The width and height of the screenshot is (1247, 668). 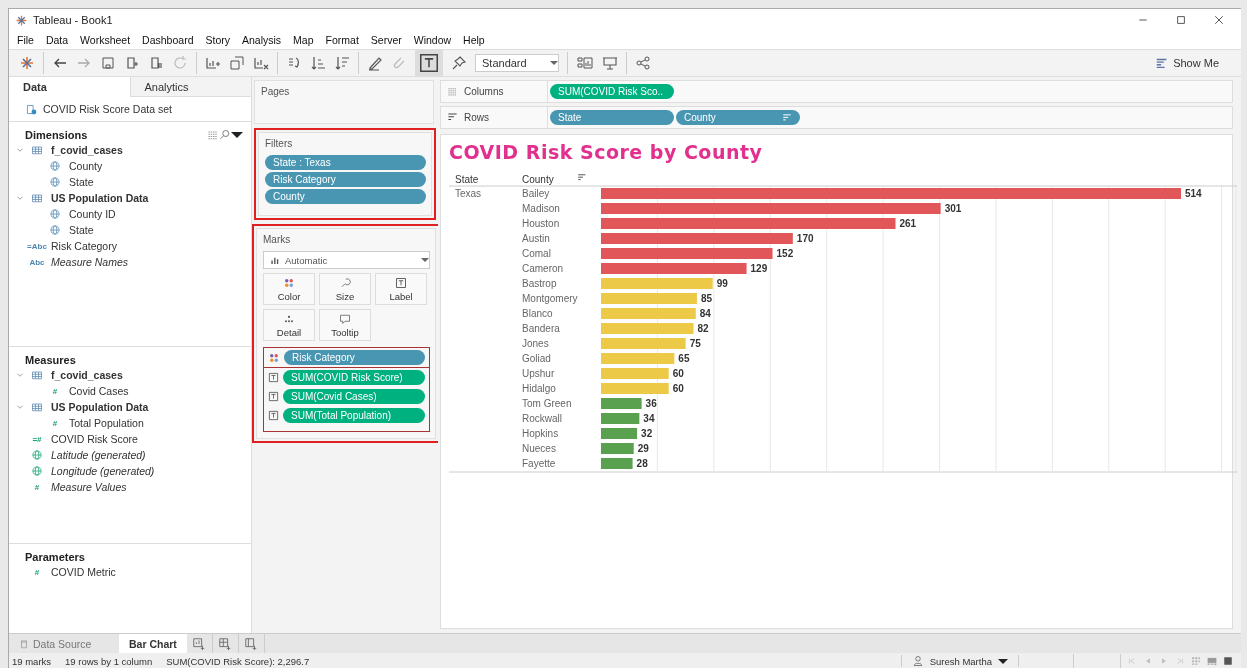 What do you see at coordinates (262, 40) in the screenshot?
I see `menu-item: Analysis` at bounding box center [262, 40].